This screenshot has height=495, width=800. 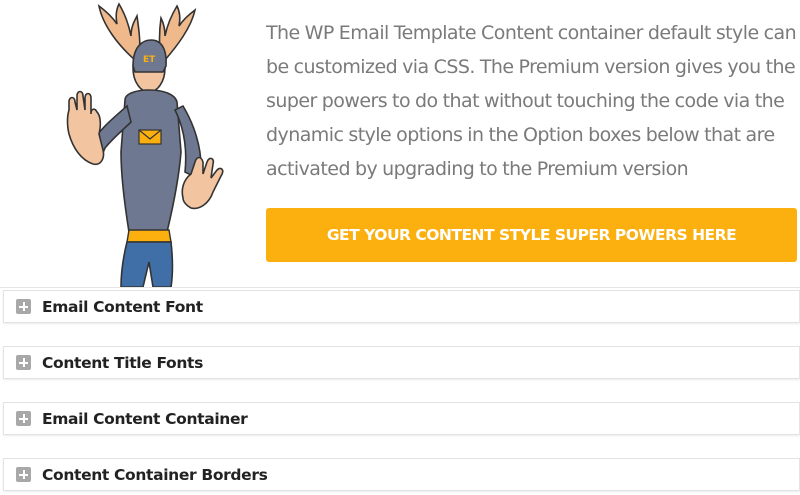 I want to click on panel-title: Content Container Borders, so click(x=155, y=474).